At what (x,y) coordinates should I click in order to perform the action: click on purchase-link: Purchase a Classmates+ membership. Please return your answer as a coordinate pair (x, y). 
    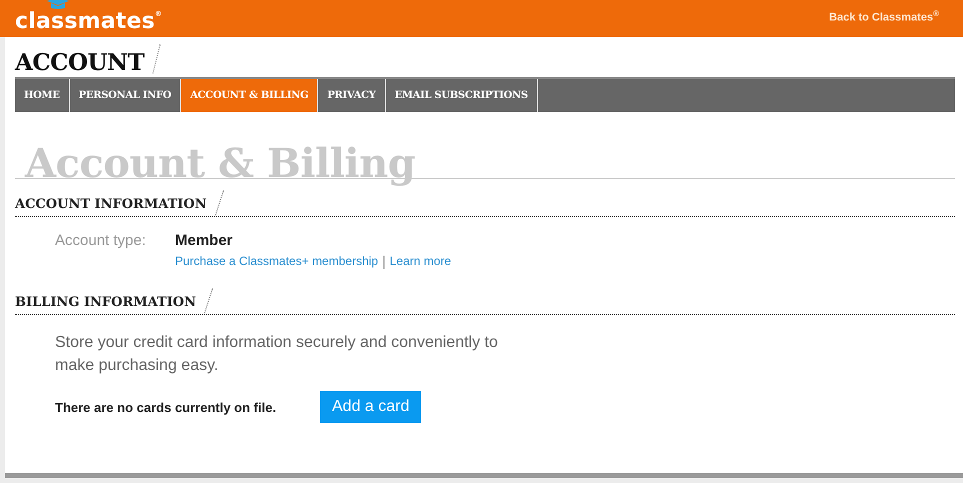
    Looking at the image, I should click on (276, 261).